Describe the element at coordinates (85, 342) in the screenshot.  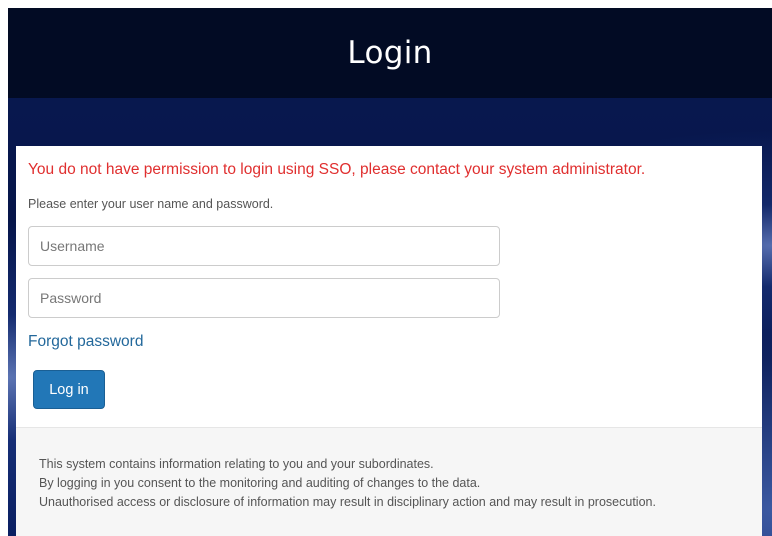
I see `forgot-password-link: Forgot password` at that location.